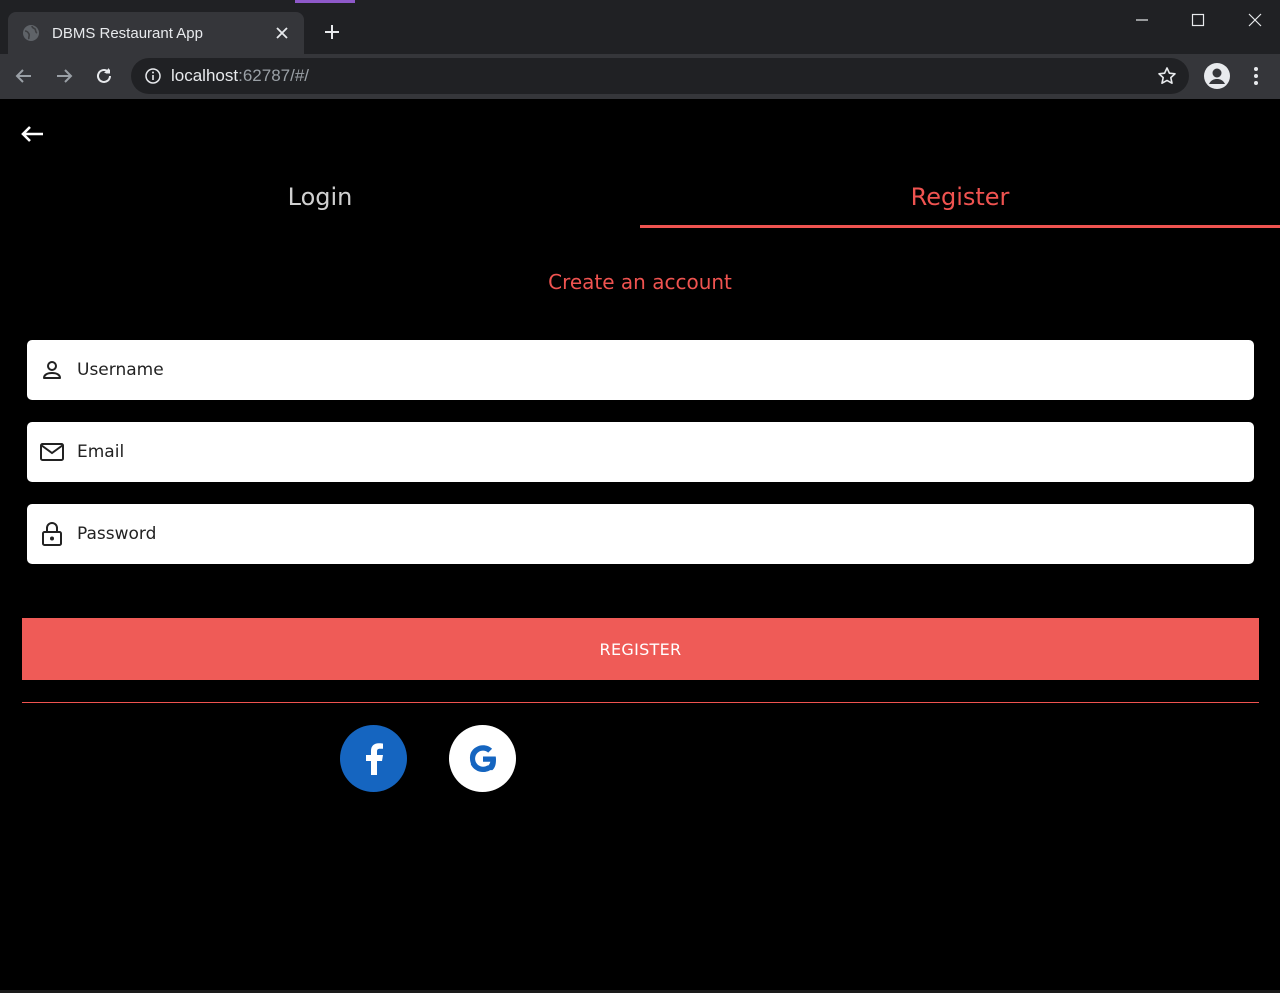 Image resolution: width=1280 pixels, height=993 pixels. What do you see at coordinates (64, 76) in the screenshot?
I see `forward-arrow-icon` at bounding box center [64, 76].